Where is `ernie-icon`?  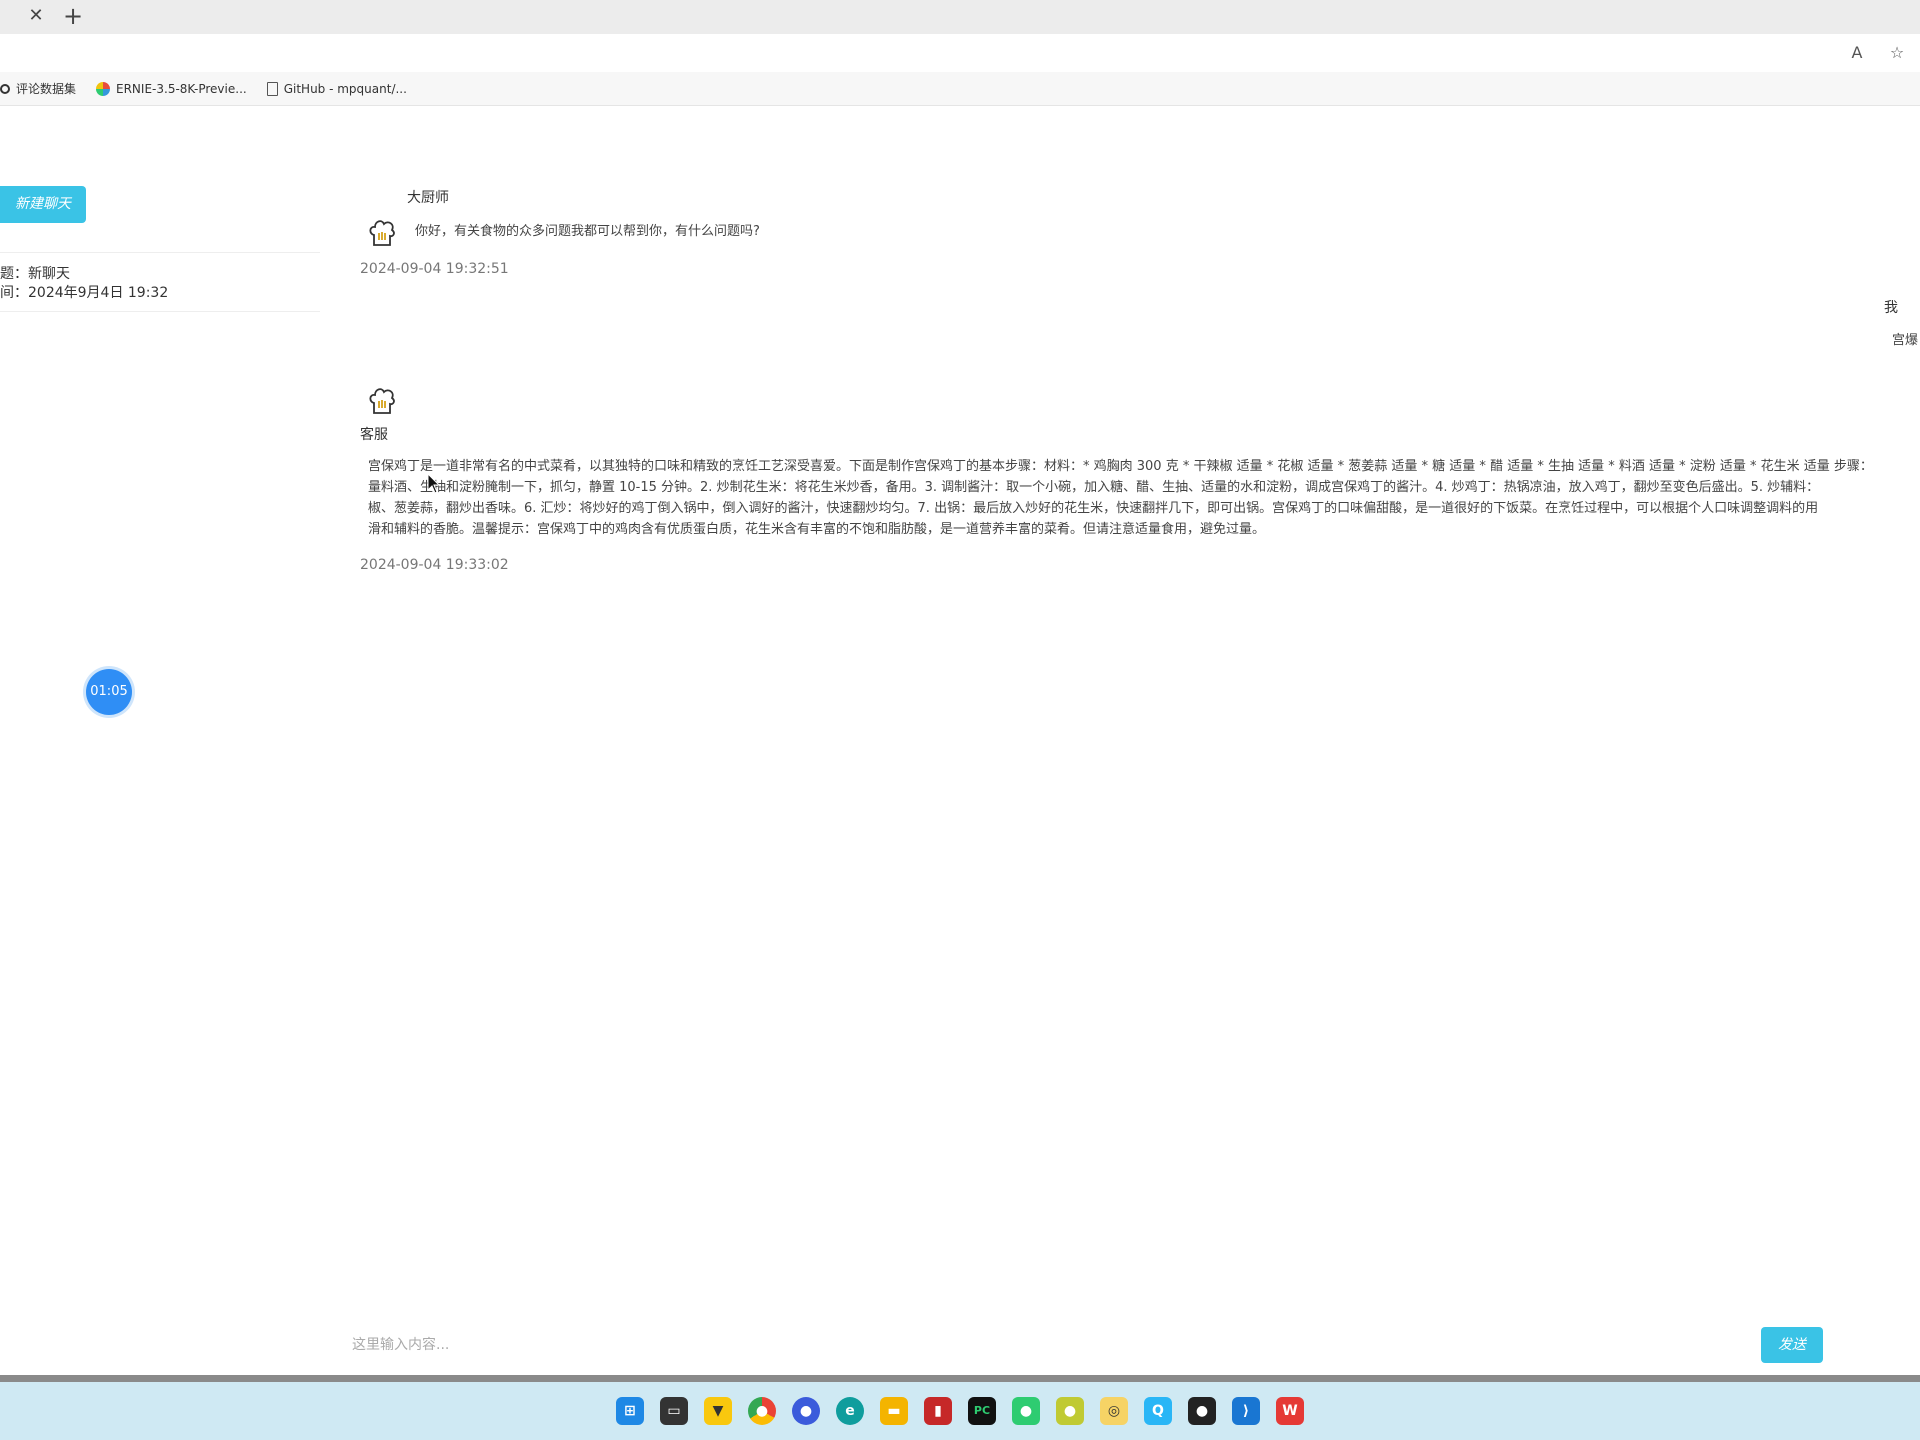 ernie-icon is located at coordinates (103, 88).